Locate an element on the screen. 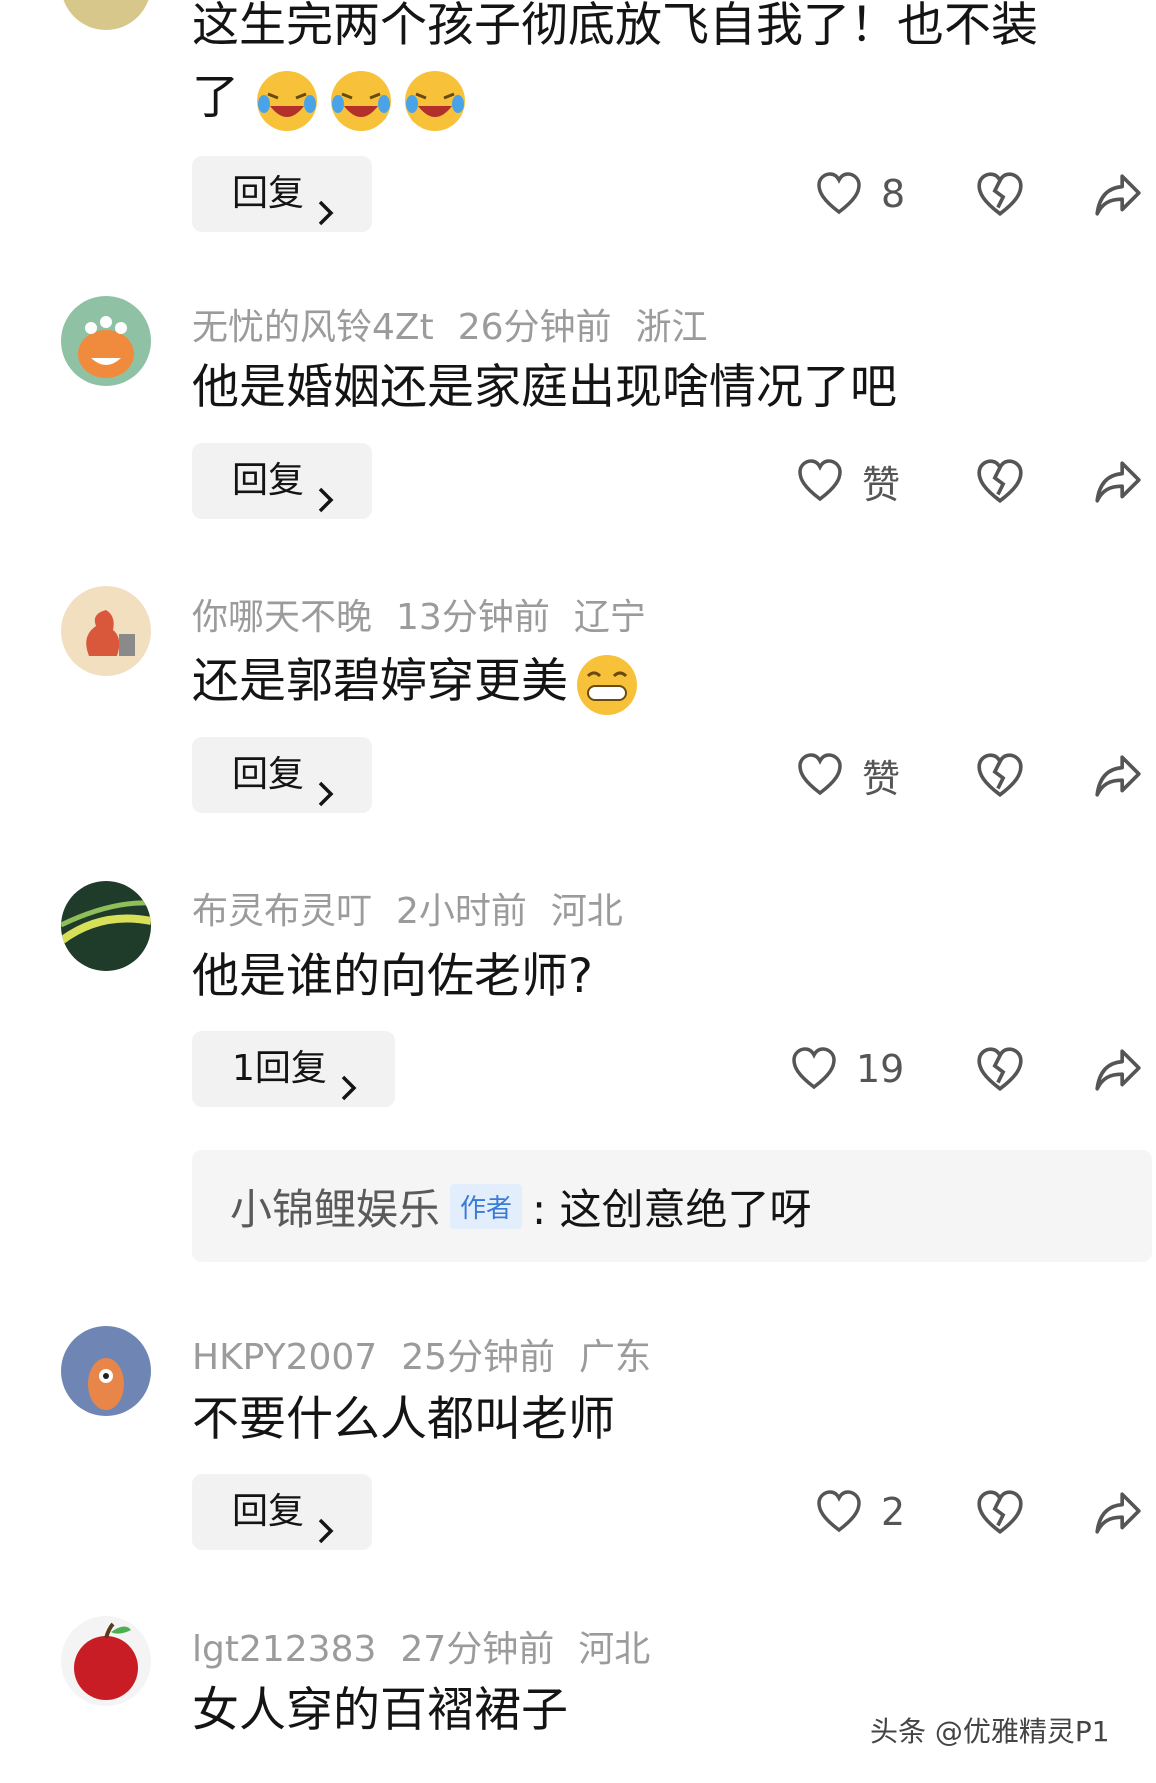 Image resolution: width=1156 pixels, height=1783 pixels. username: HKPY2007 is located at coordinates (284, 1357).